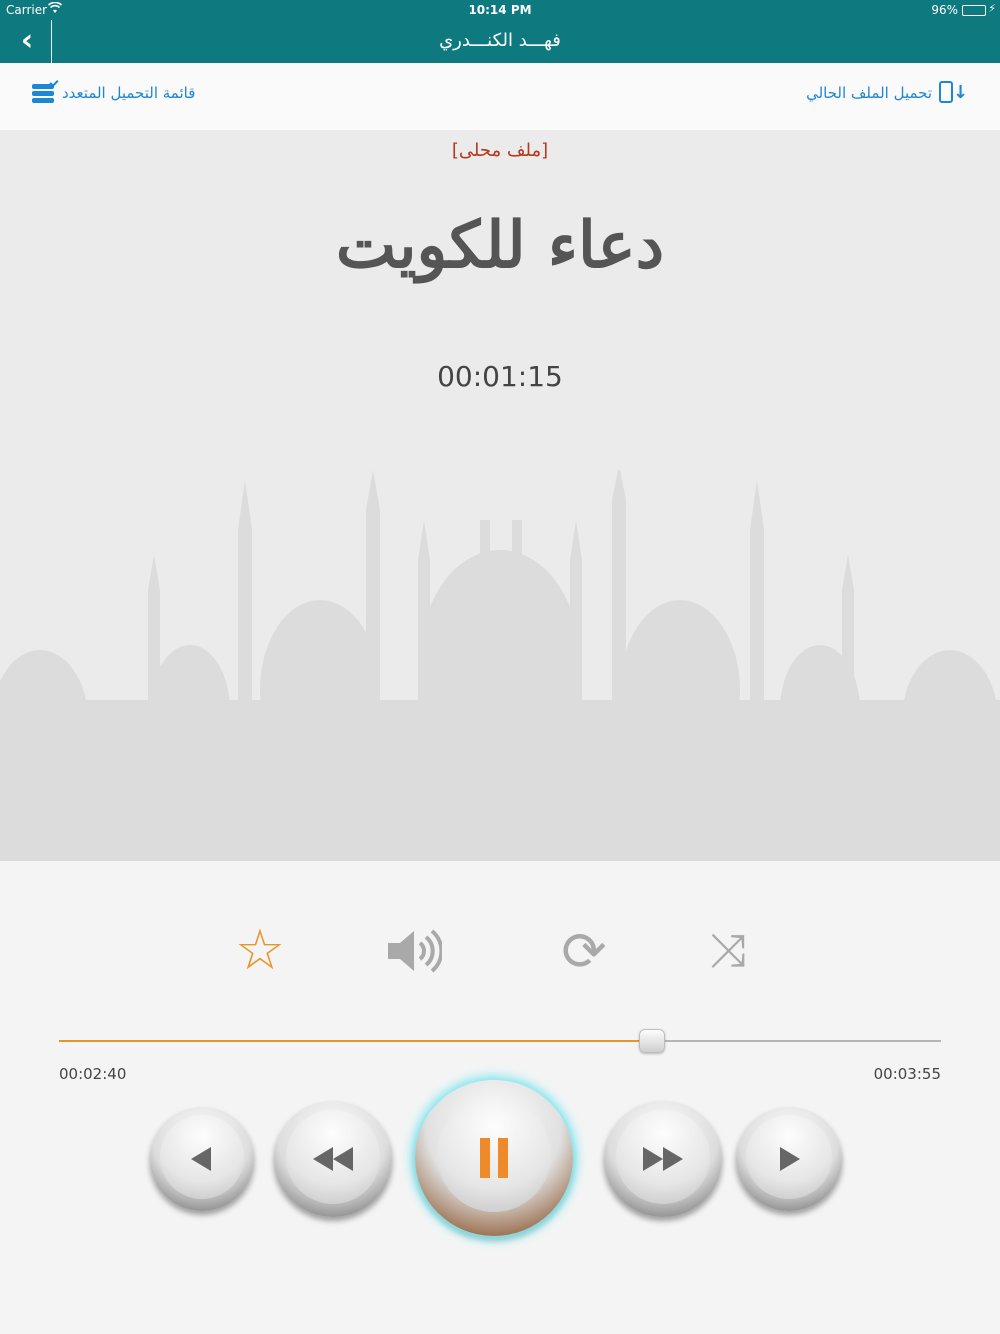 The image size is (1000, 1334). What do you see at coordinates (500, 150) in the screenshot?
I see `local-file-tag: [ملف محلى]` at bounding box center [500, 150].